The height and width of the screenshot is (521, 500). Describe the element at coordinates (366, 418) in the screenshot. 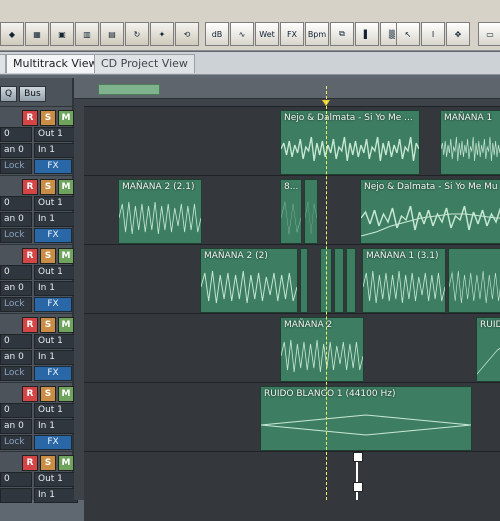

I see `audio-clip: RUIDO BLANCO 1 (44100 Hz)` at that location.